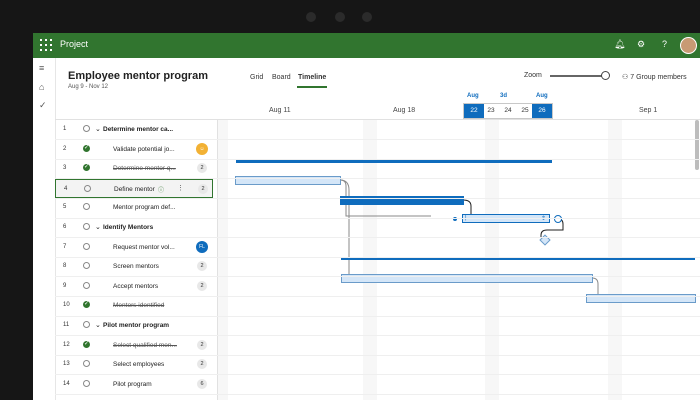  I want to click on zoom-label: Zoom, so click(533, 75).